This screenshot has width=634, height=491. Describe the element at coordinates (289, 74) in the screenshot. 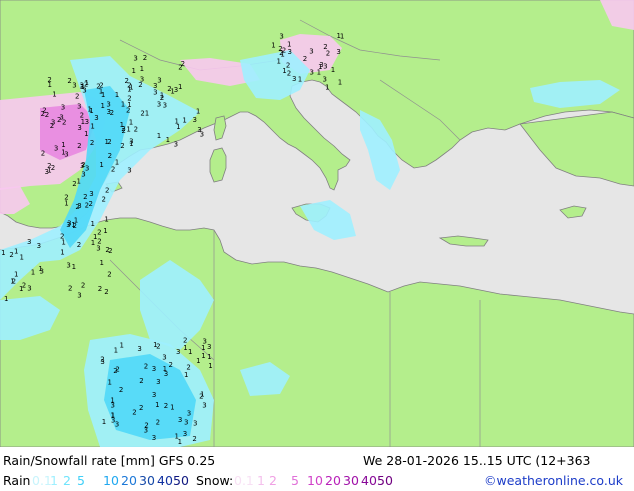

I see `cell-value-151: 2` at that location.